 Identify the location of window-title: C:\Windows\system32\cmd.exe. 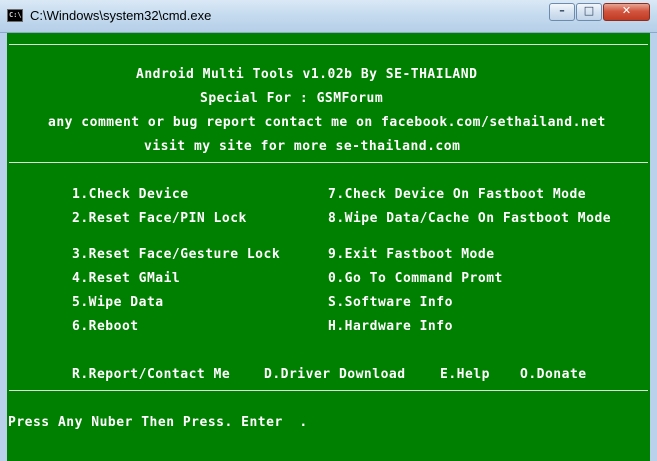
(121, 15).